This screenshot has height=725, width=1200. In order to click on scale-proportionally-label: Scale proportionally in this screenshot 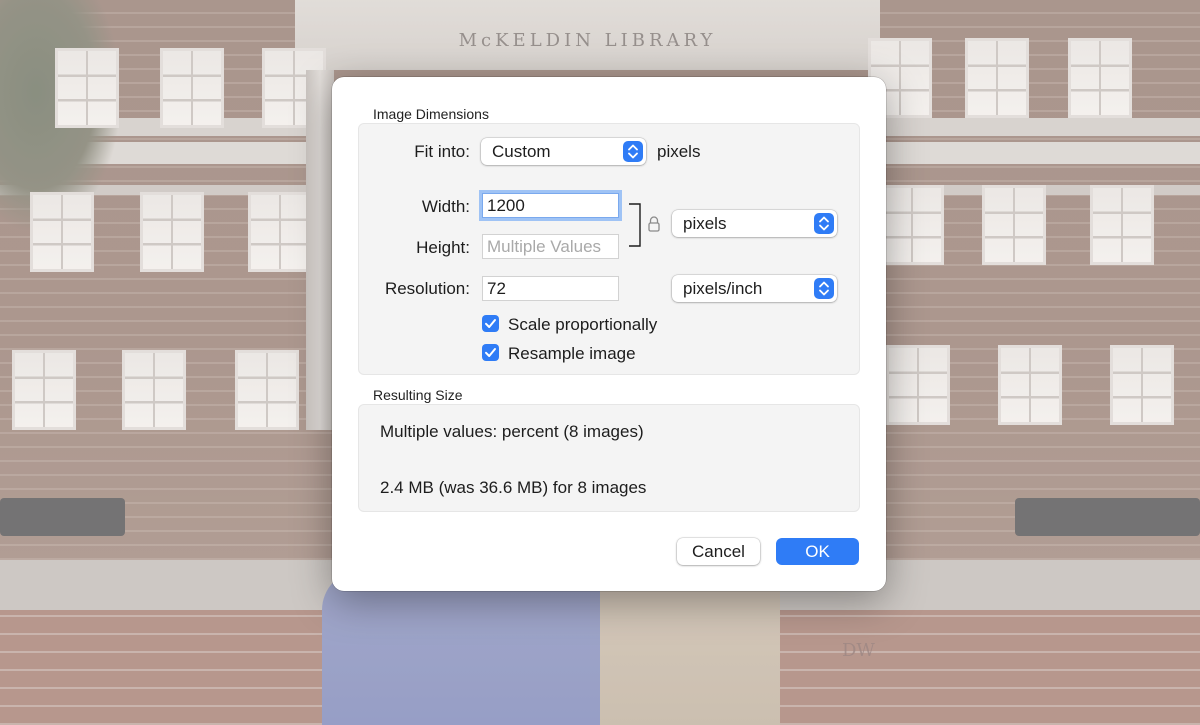, I will do `click(582, 325)`.